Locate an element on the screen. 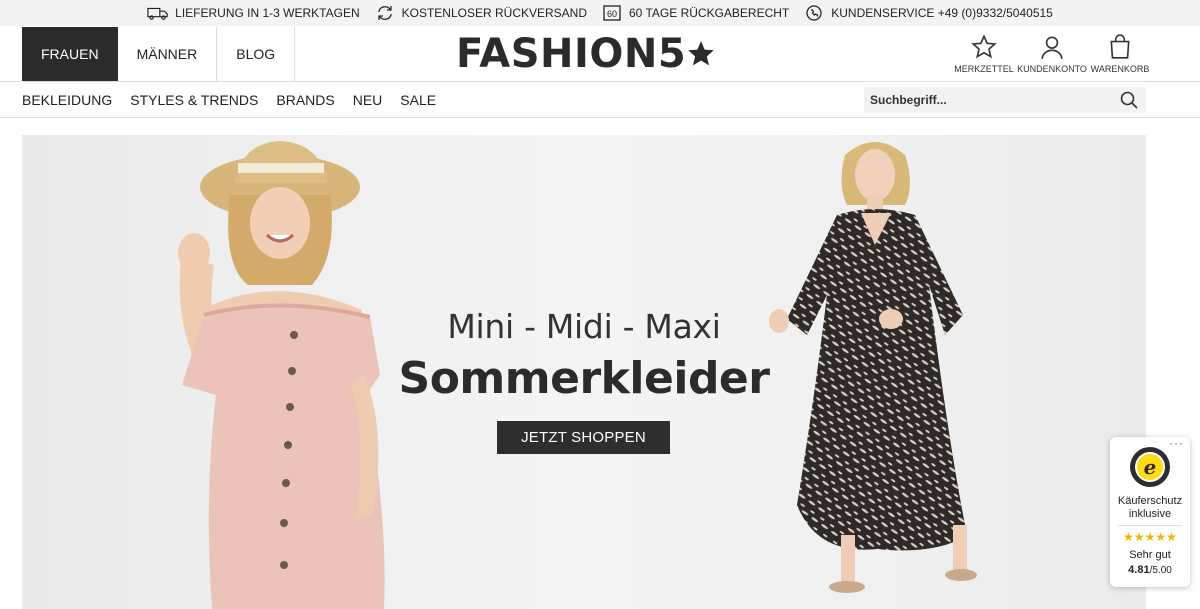 This screenshot has width=1200, height=609. wishlist-button: MERKZETTEL is located at coordinates (984, 54).